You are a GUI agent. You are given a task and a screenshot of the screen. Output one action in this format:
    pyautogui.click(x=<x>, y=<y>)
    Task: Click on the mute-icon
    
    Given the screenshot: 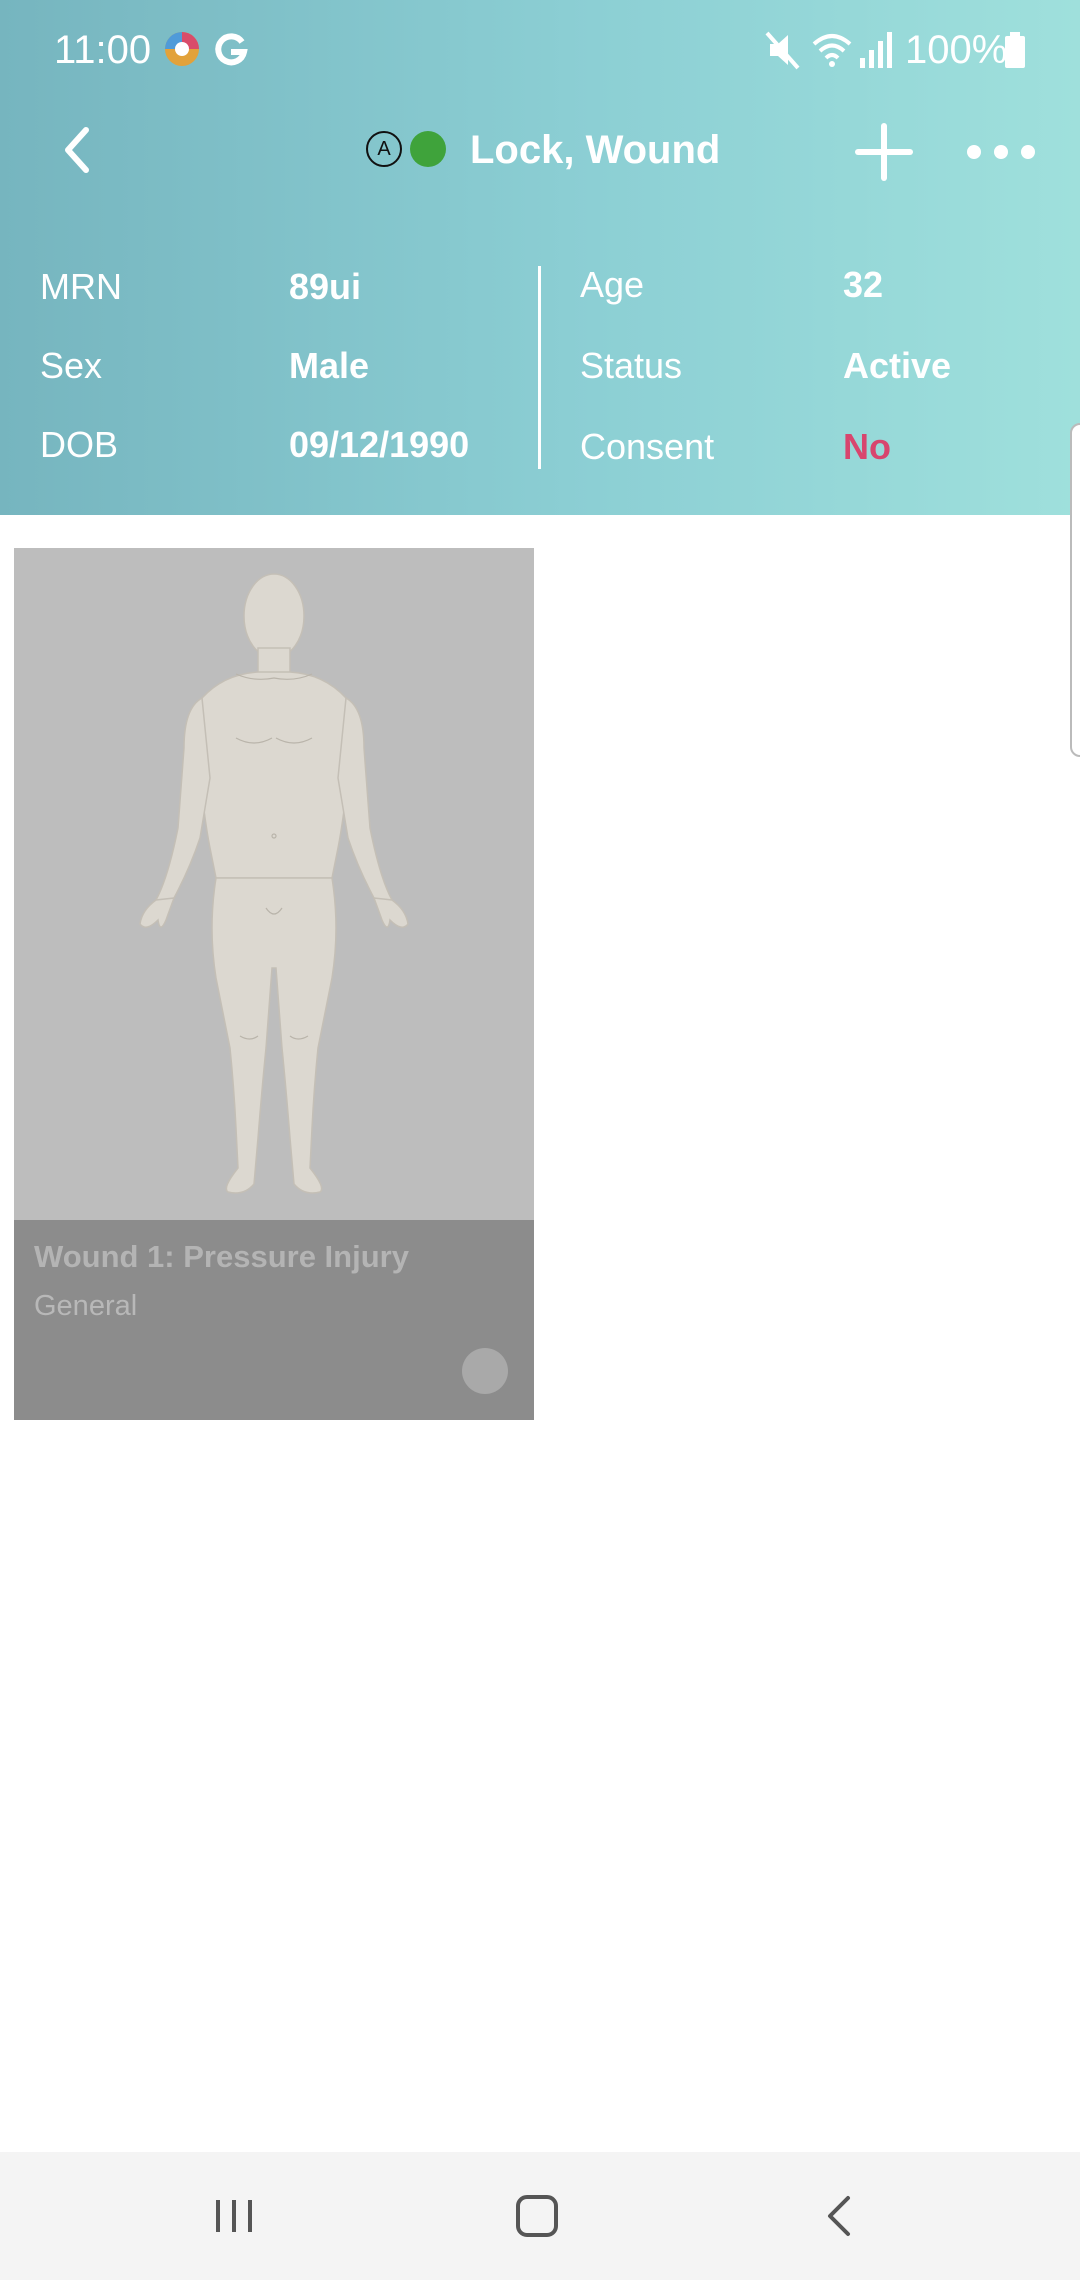 What is the action you would take?
    pyautogui.click(x=782, y=50)
    